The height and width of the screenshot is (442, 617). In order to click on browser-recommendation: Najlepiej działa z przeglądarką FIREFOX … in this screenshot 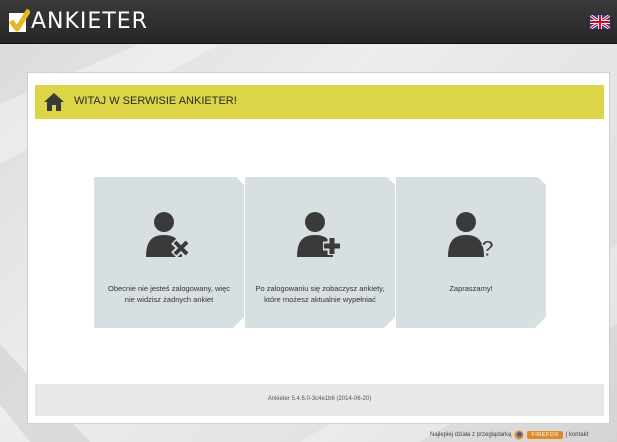, I will do `click(509, 435)`.